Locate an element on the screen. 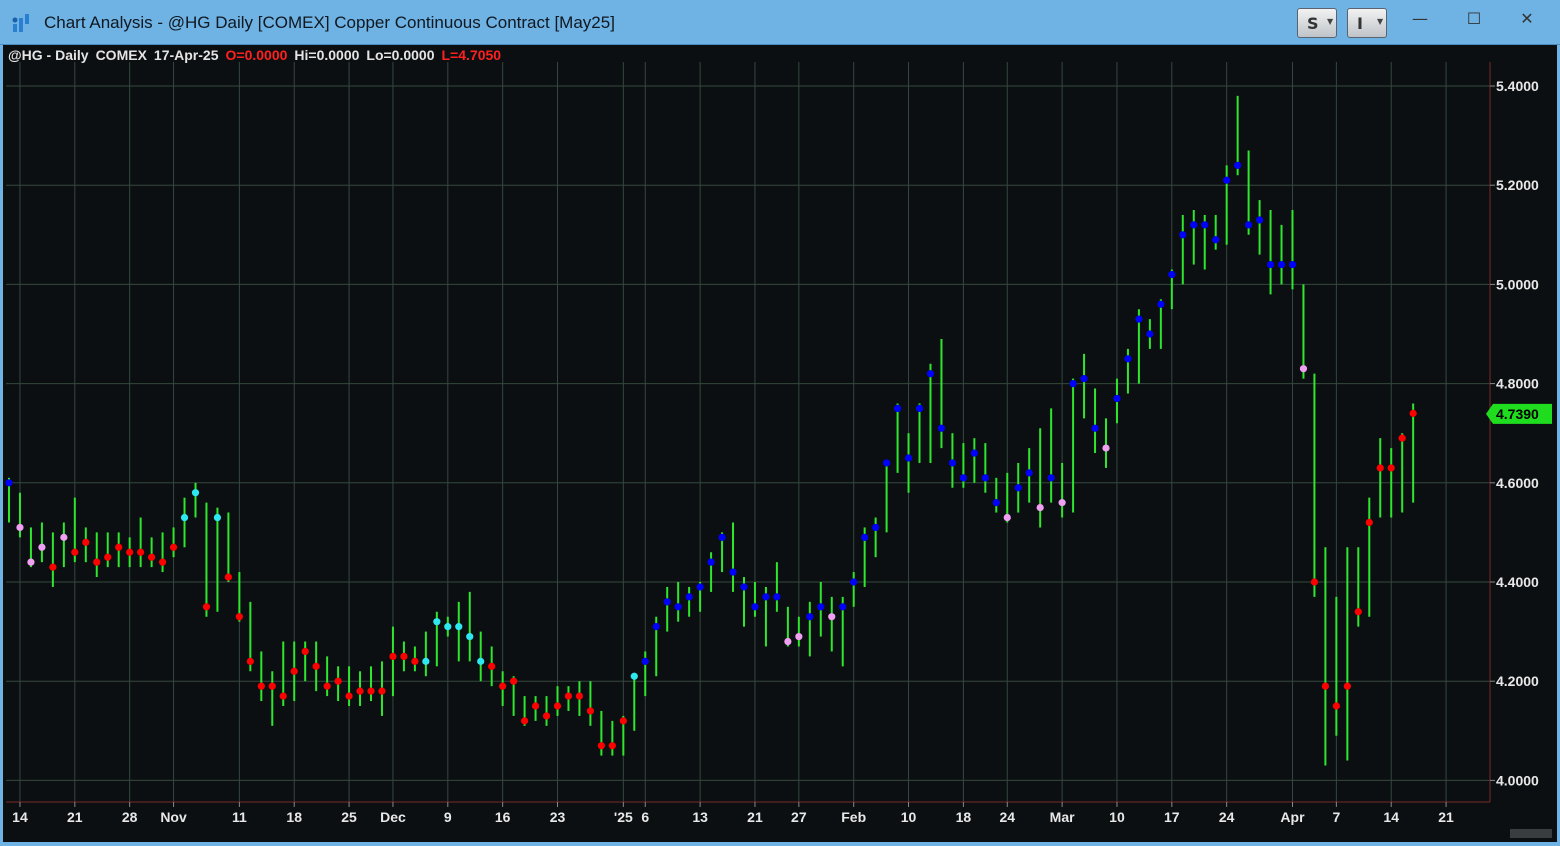  last-price-tag: 4.7390 is located at coordinates (1519, 413).